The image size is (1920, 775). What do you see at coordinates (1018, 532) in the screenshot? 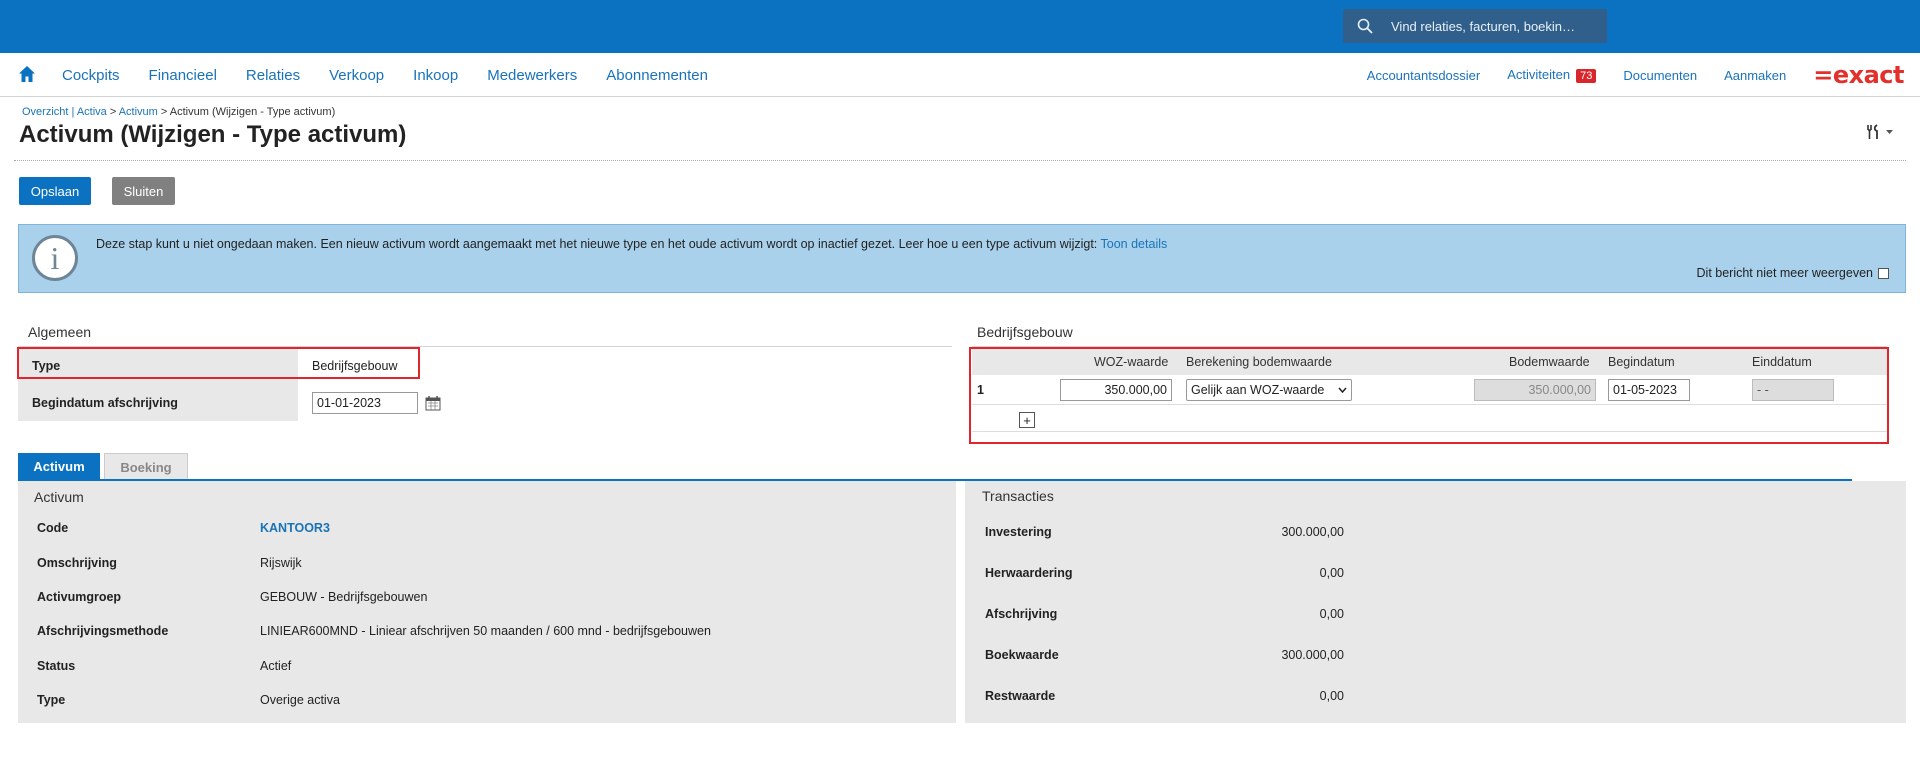
I see `investering-label: Investering` at bounding box center [1018, 532].